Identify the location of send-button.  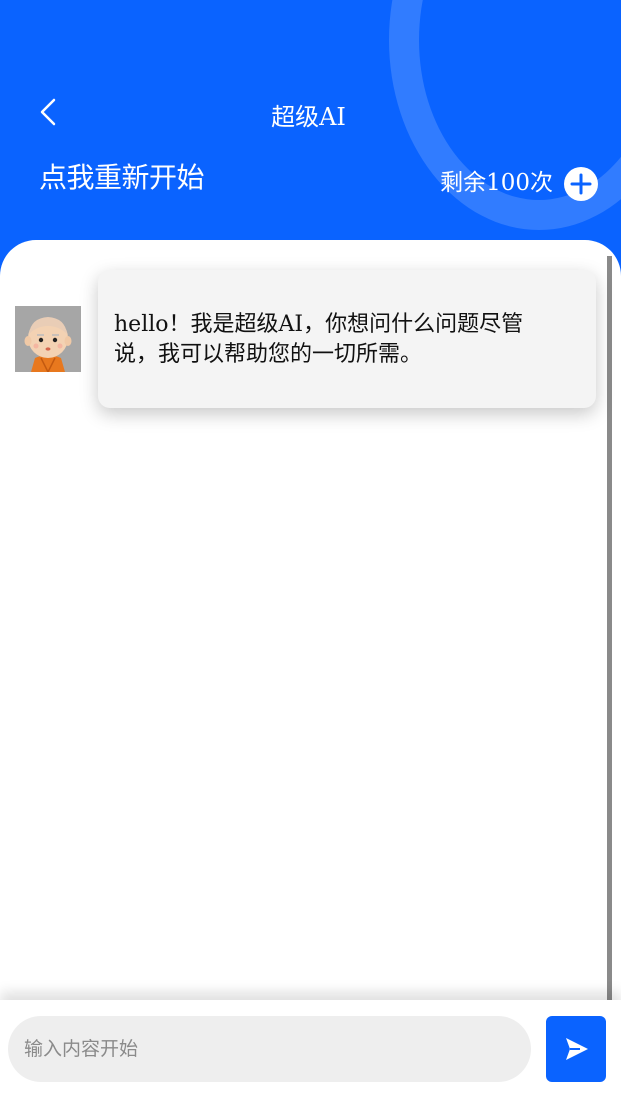
(576, 1049).